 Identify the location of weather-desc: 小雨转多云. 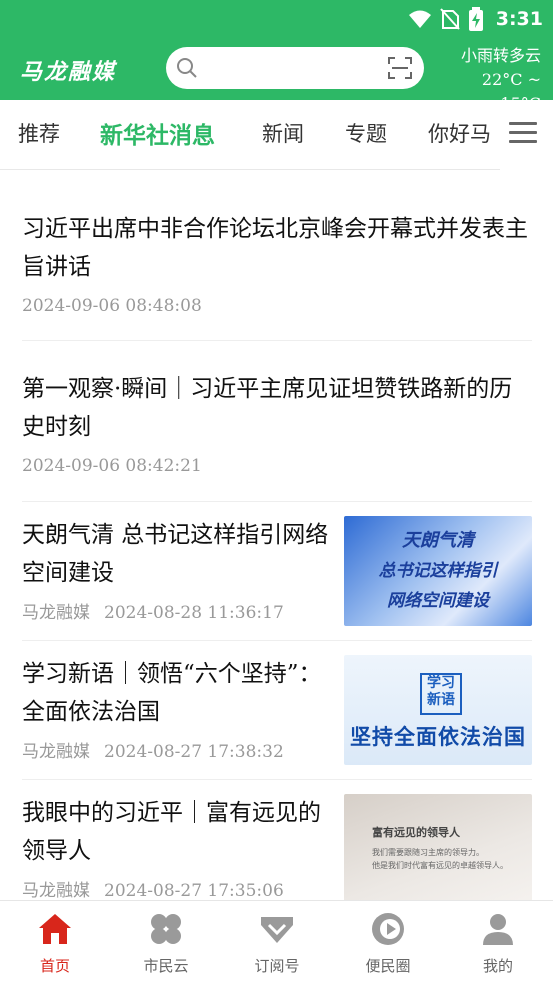
(500, 55).